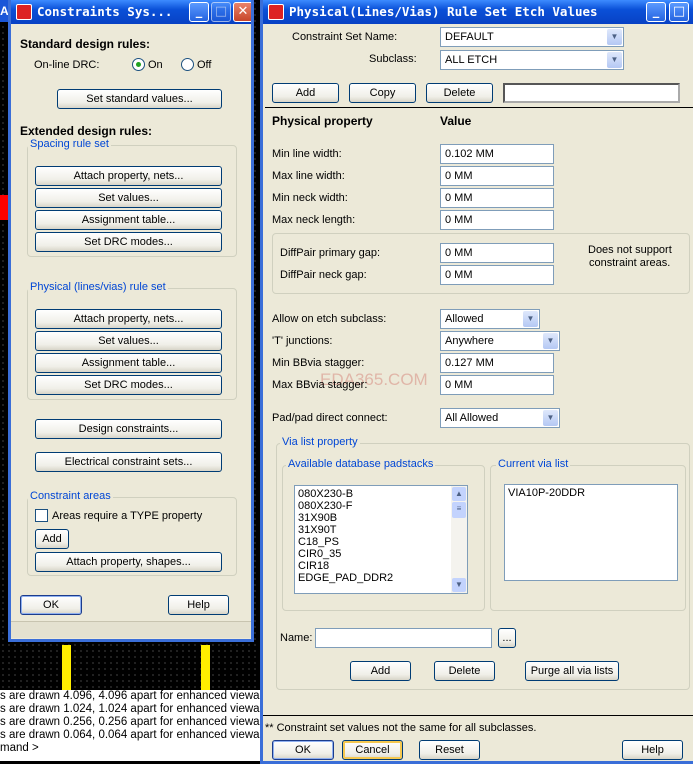  Describe the element at coordinates (532, 37) in the screenshot. I see `set-name-combo: DEFAULT ▼` at that location.